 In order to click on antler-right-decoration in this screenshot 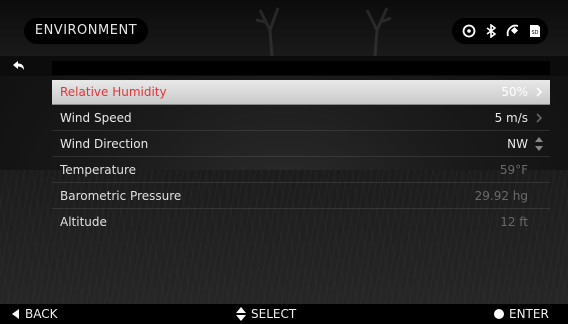, I will do `click(378, 31)`.